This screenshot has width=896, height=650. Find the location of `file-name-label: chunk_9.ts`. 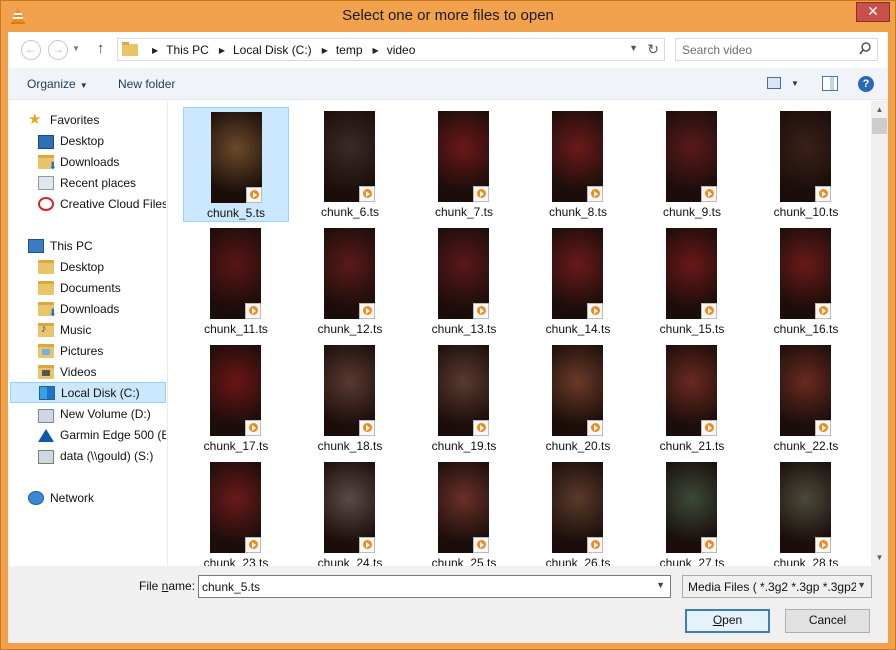

file-name-label: chunk_9.ts is located at coordinates (692, 212).